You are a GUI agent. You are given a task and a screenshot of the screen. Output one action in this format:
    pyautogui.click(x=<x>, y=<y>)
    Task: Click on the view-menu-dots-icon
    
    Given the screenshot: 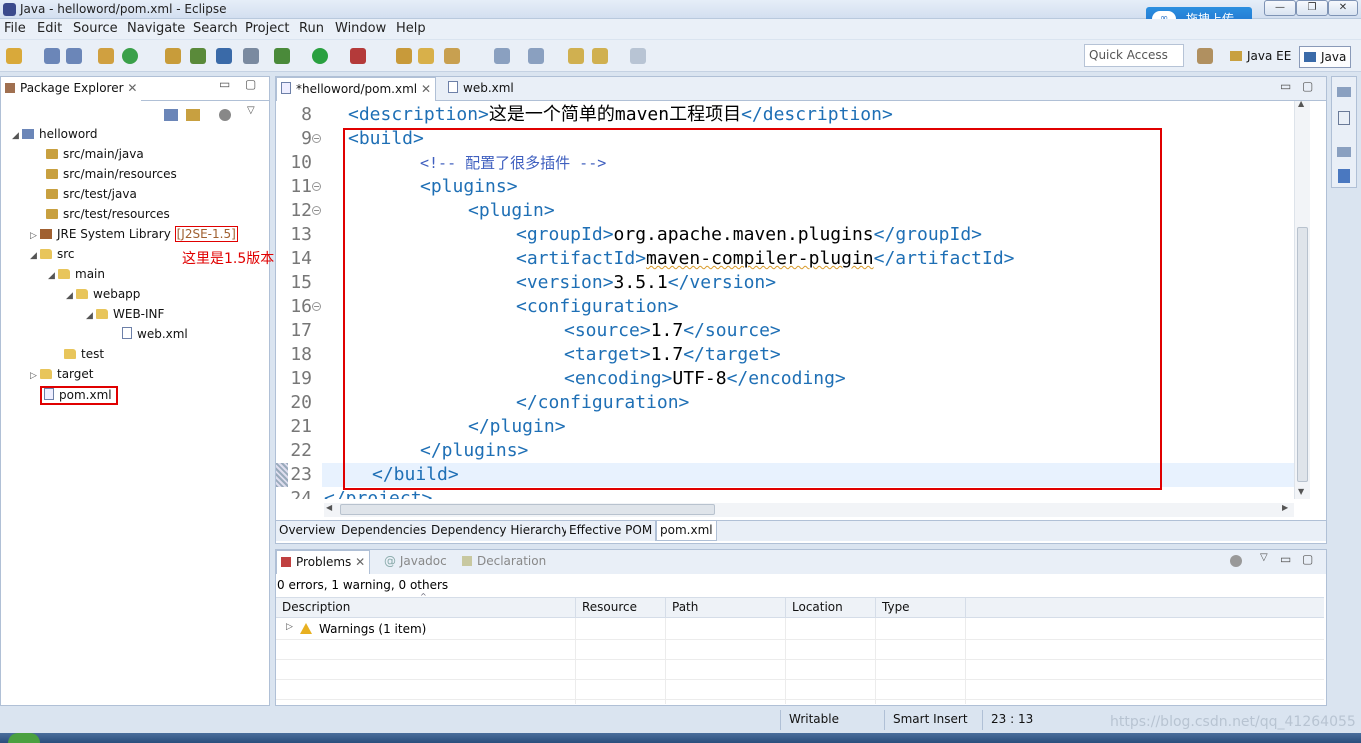 What is the action you would take?
    pyautogui.click(x=225, y=115)
    